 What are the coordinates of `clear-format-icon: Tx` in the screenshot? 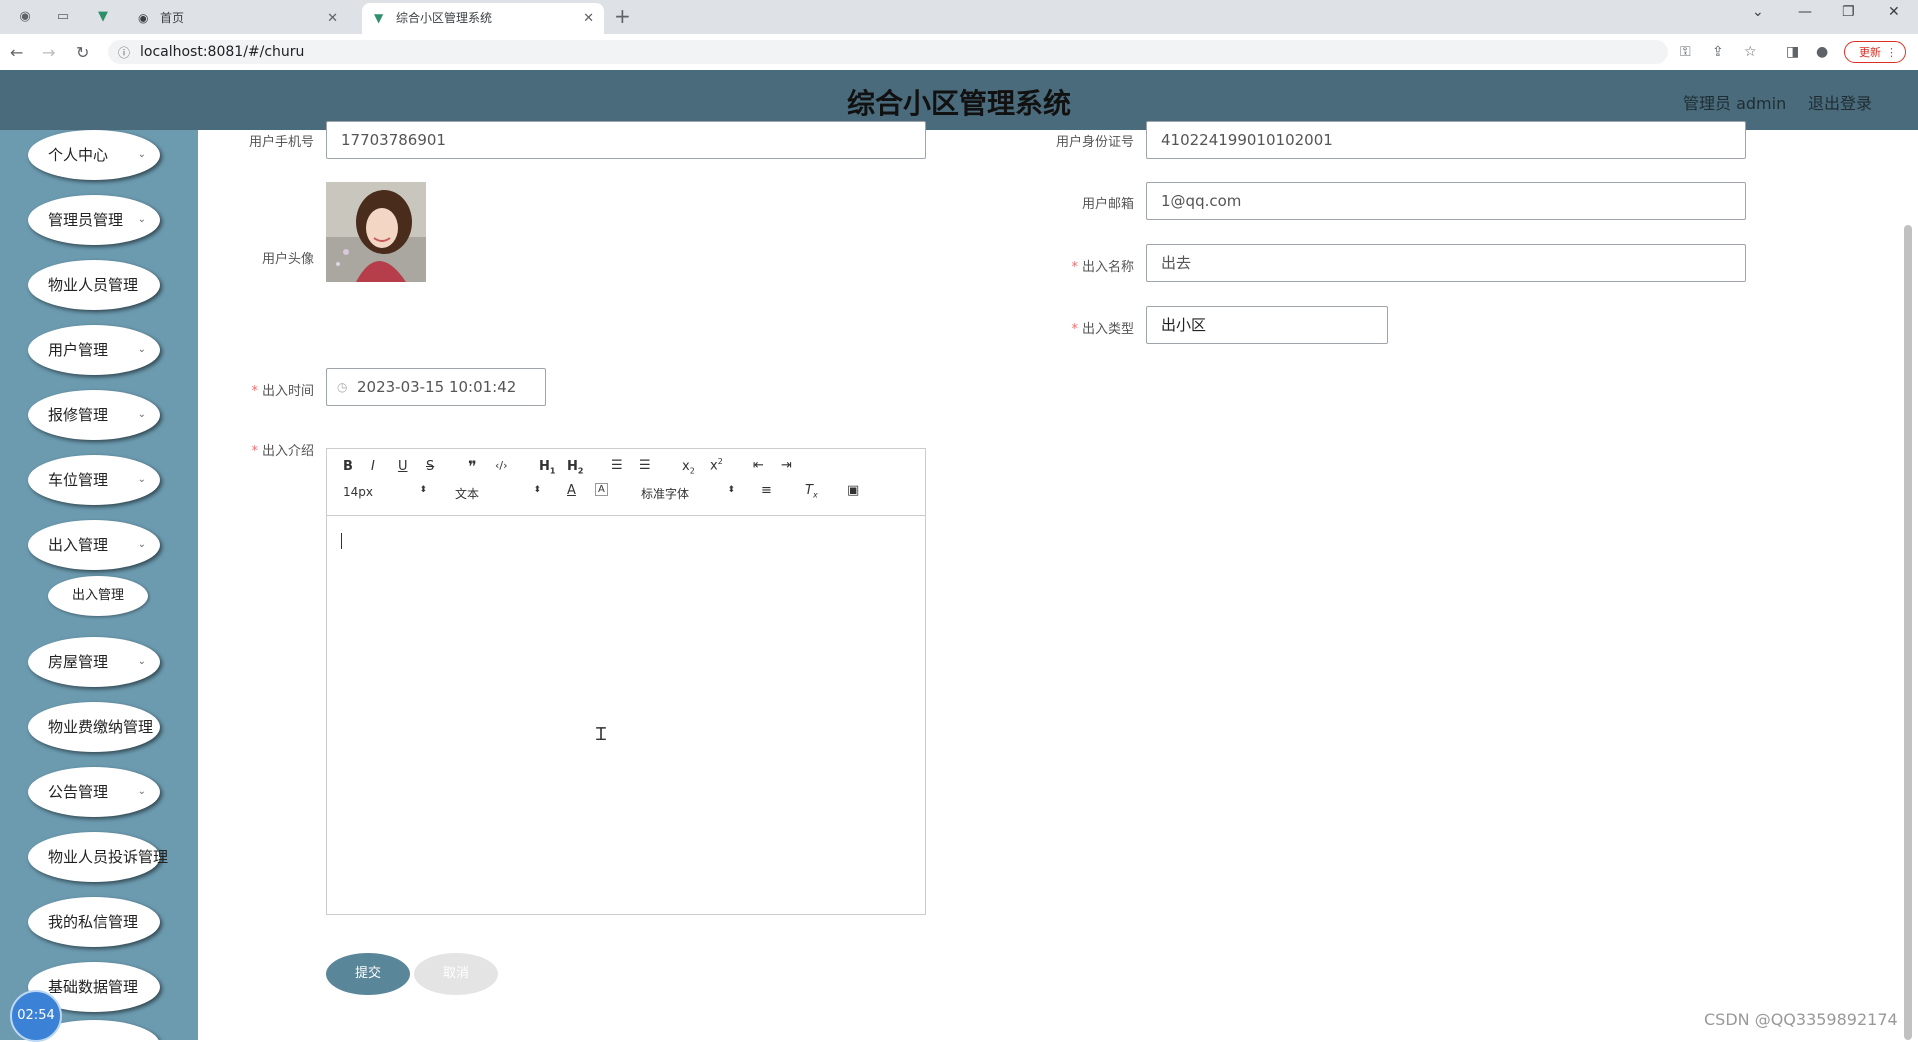 It's located at (811, 491).